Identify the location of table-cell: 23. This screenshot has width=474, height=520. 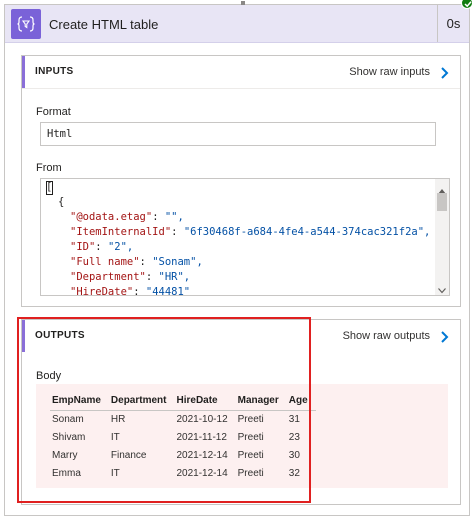
(294, 437).